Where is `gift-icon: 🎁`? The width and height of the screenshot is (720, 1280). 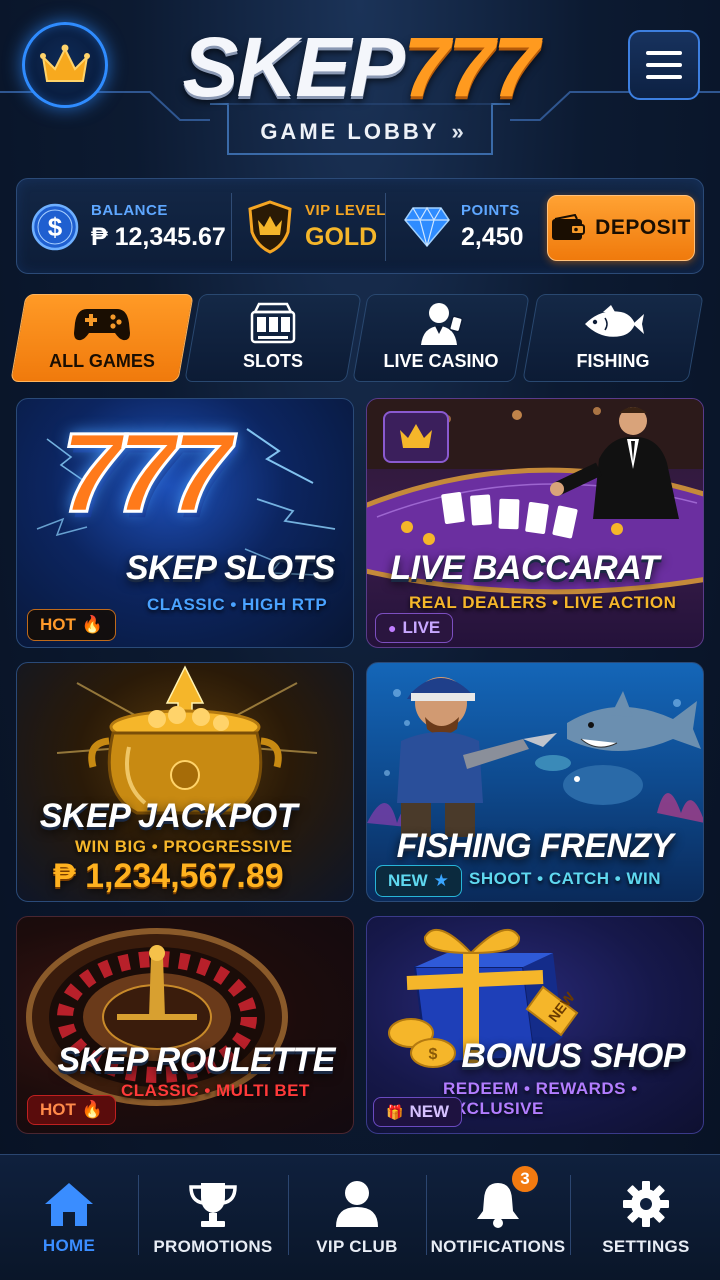 gift-icon: 🎁 is located at coordinates (395, 1111).